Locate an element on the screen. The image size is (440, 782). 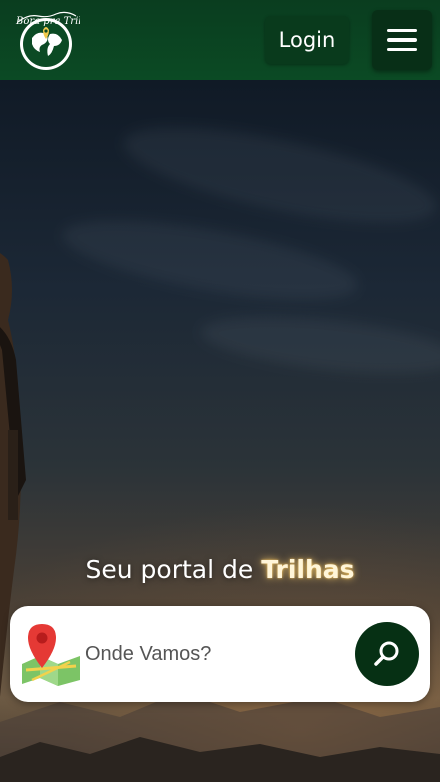
top-header: Bora pra Trilha Login is located at coordinates (220, 40).